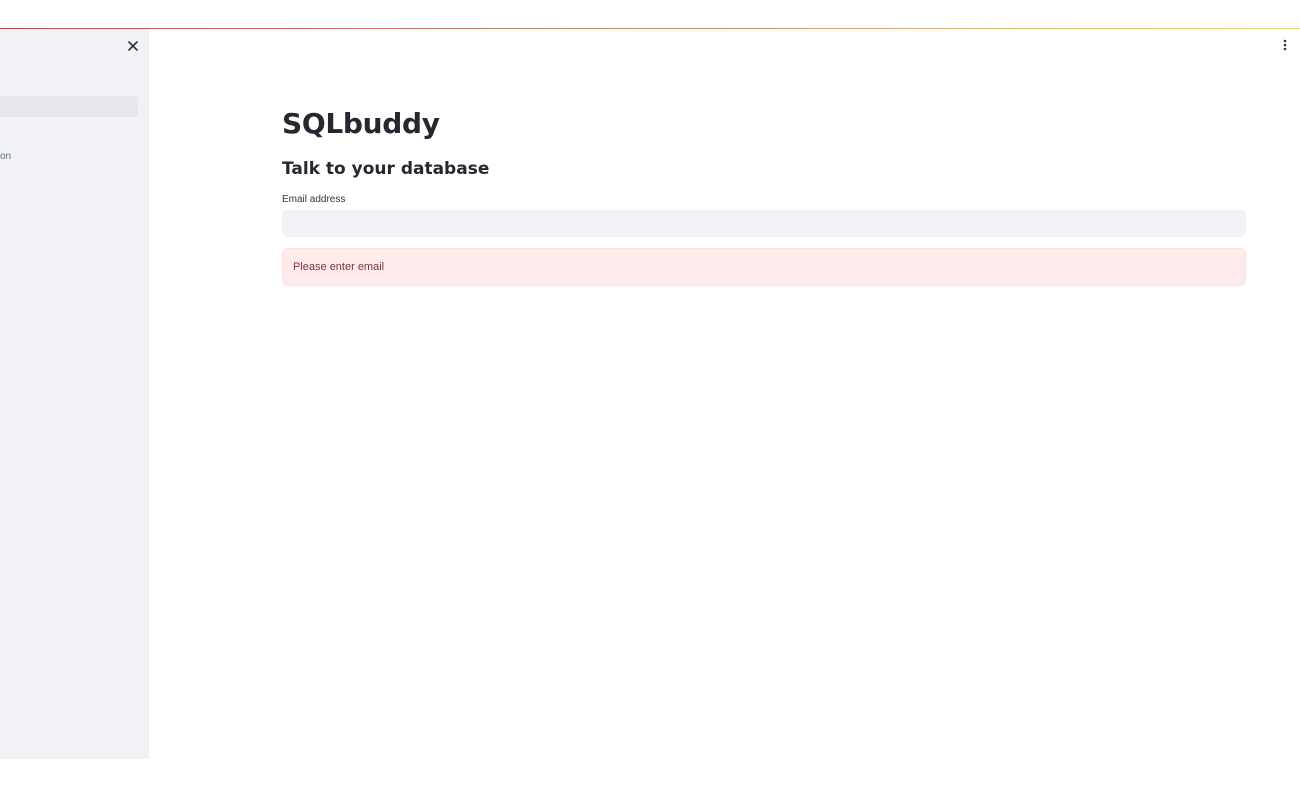 This screenshot has width=1300, height=788. What do you see at coordinates (6, 156) in the screenshot?
I see `sidebar-nav-item-label: on` at bounding box center [6, 156].